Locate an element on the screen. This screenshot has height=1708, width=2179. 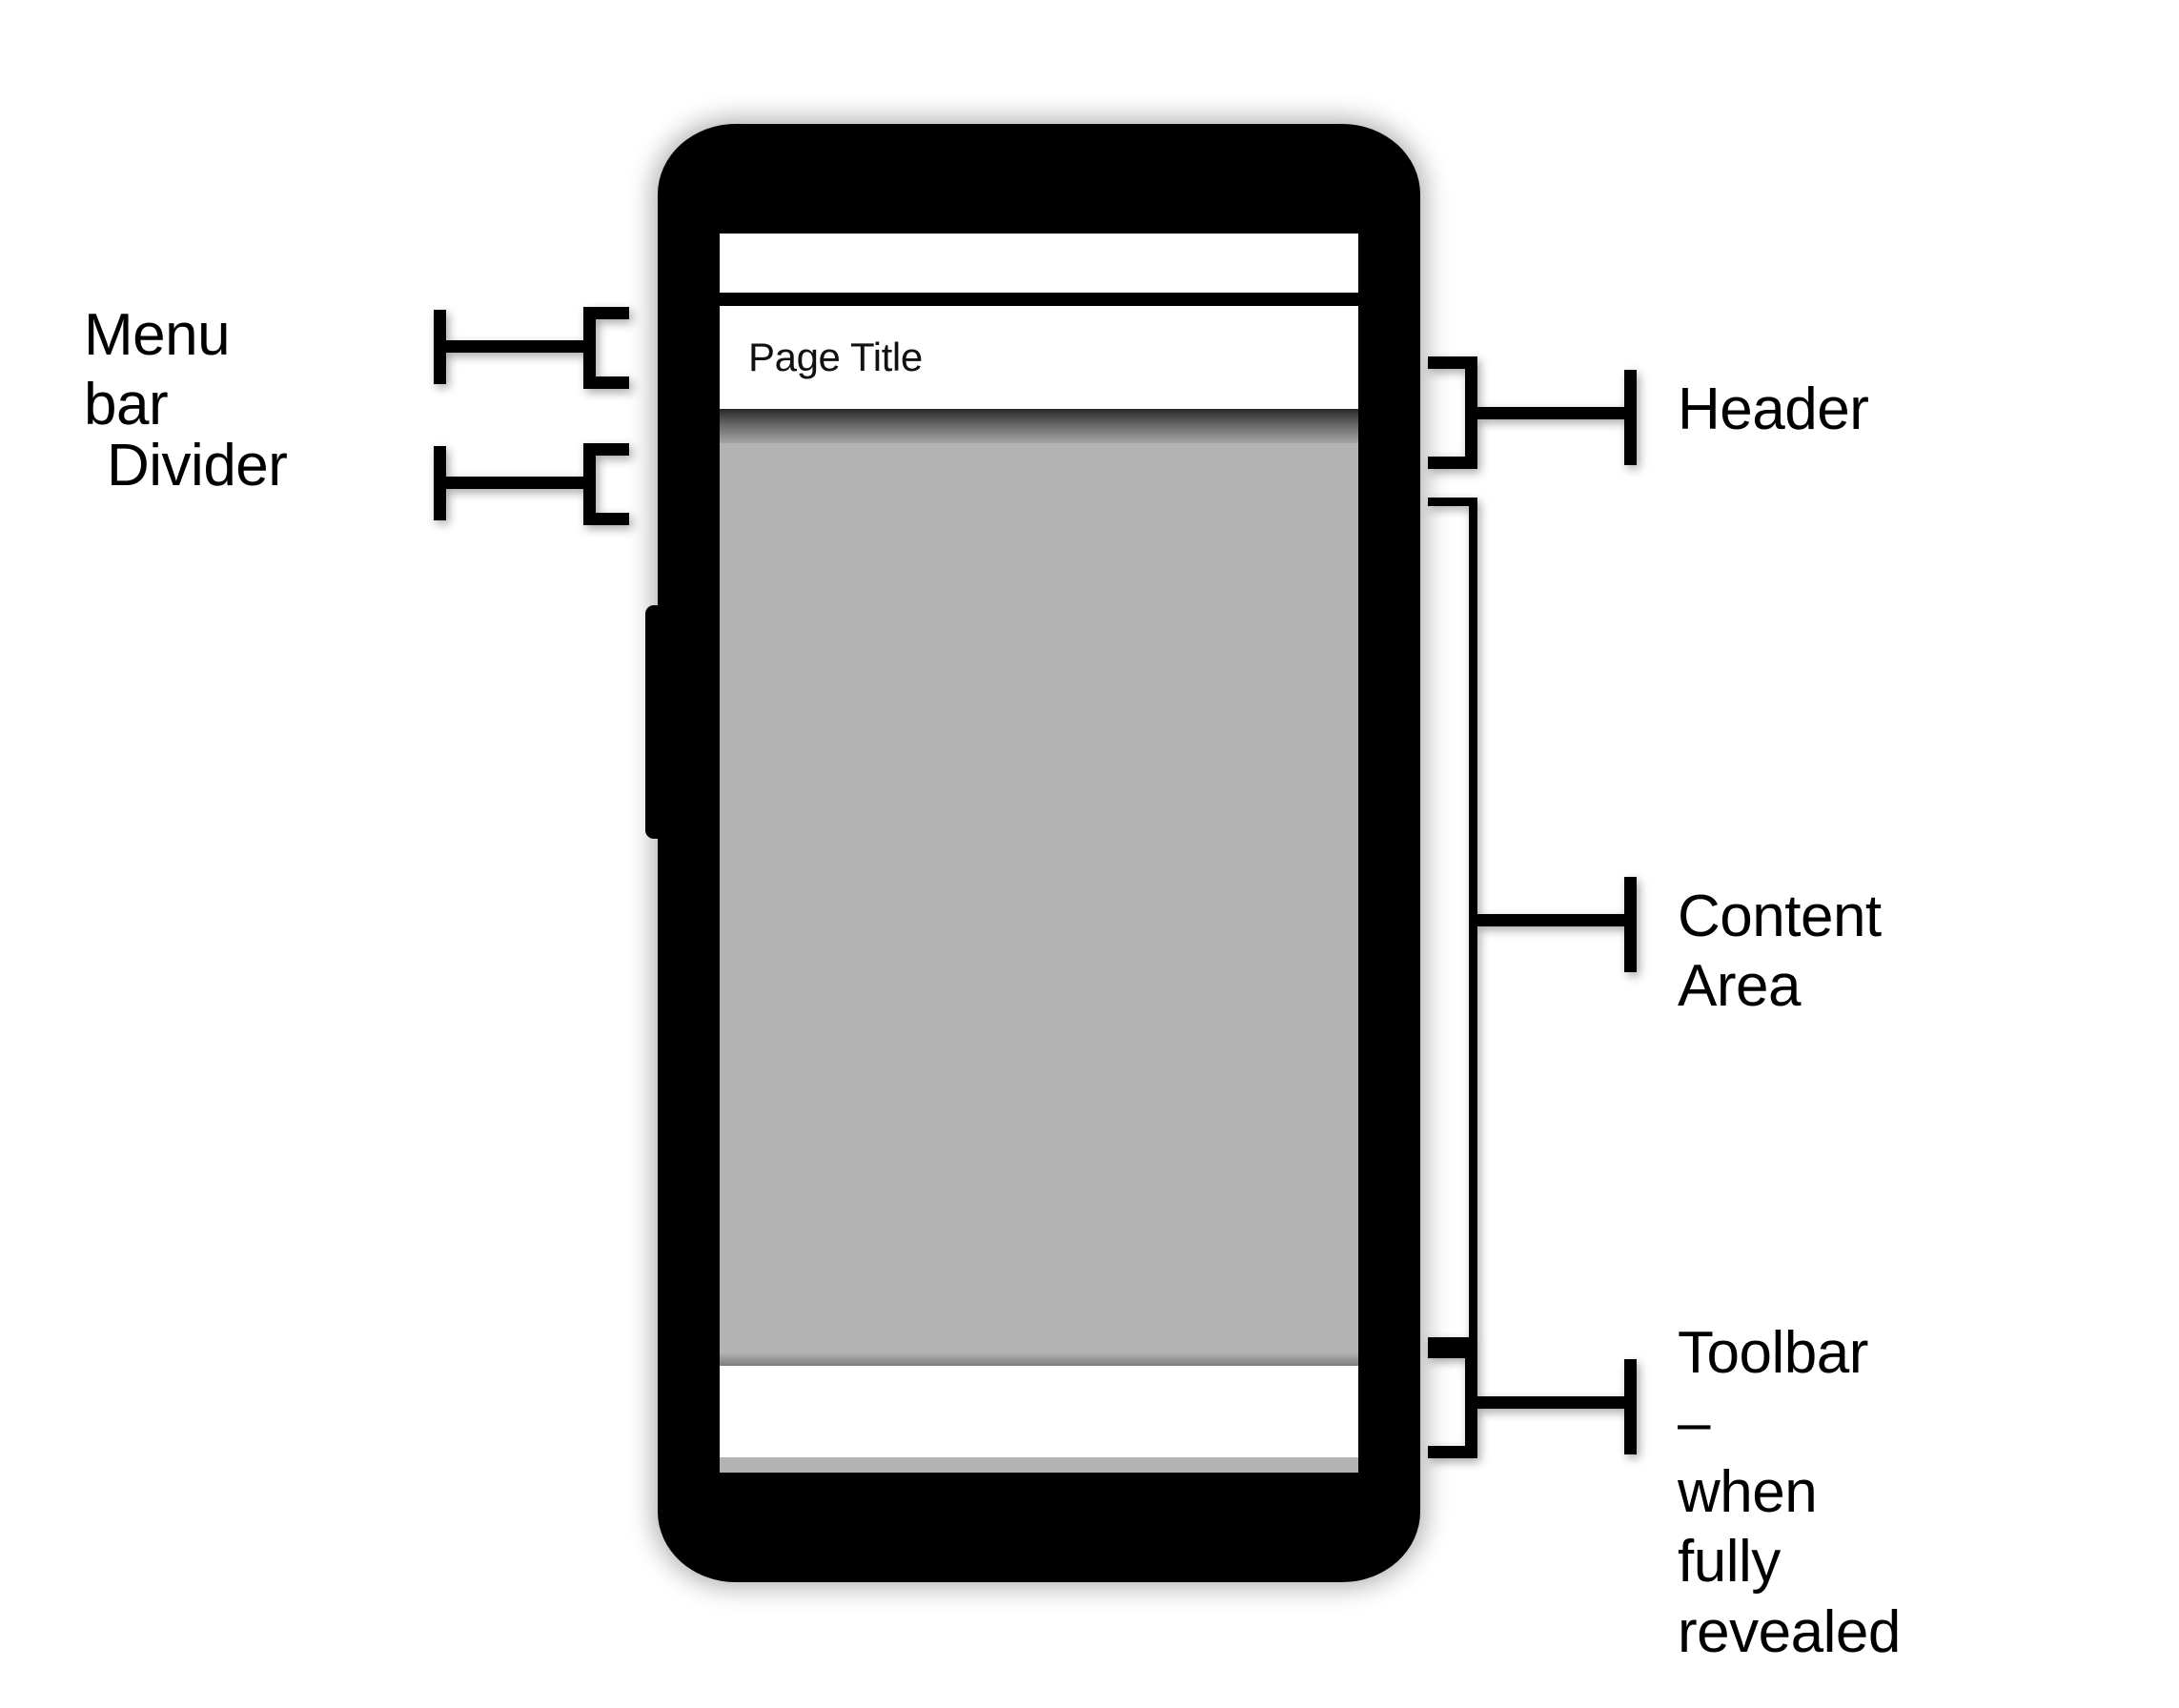
callout-label-content-area: Content Area is located at coordinates (1780, 952).